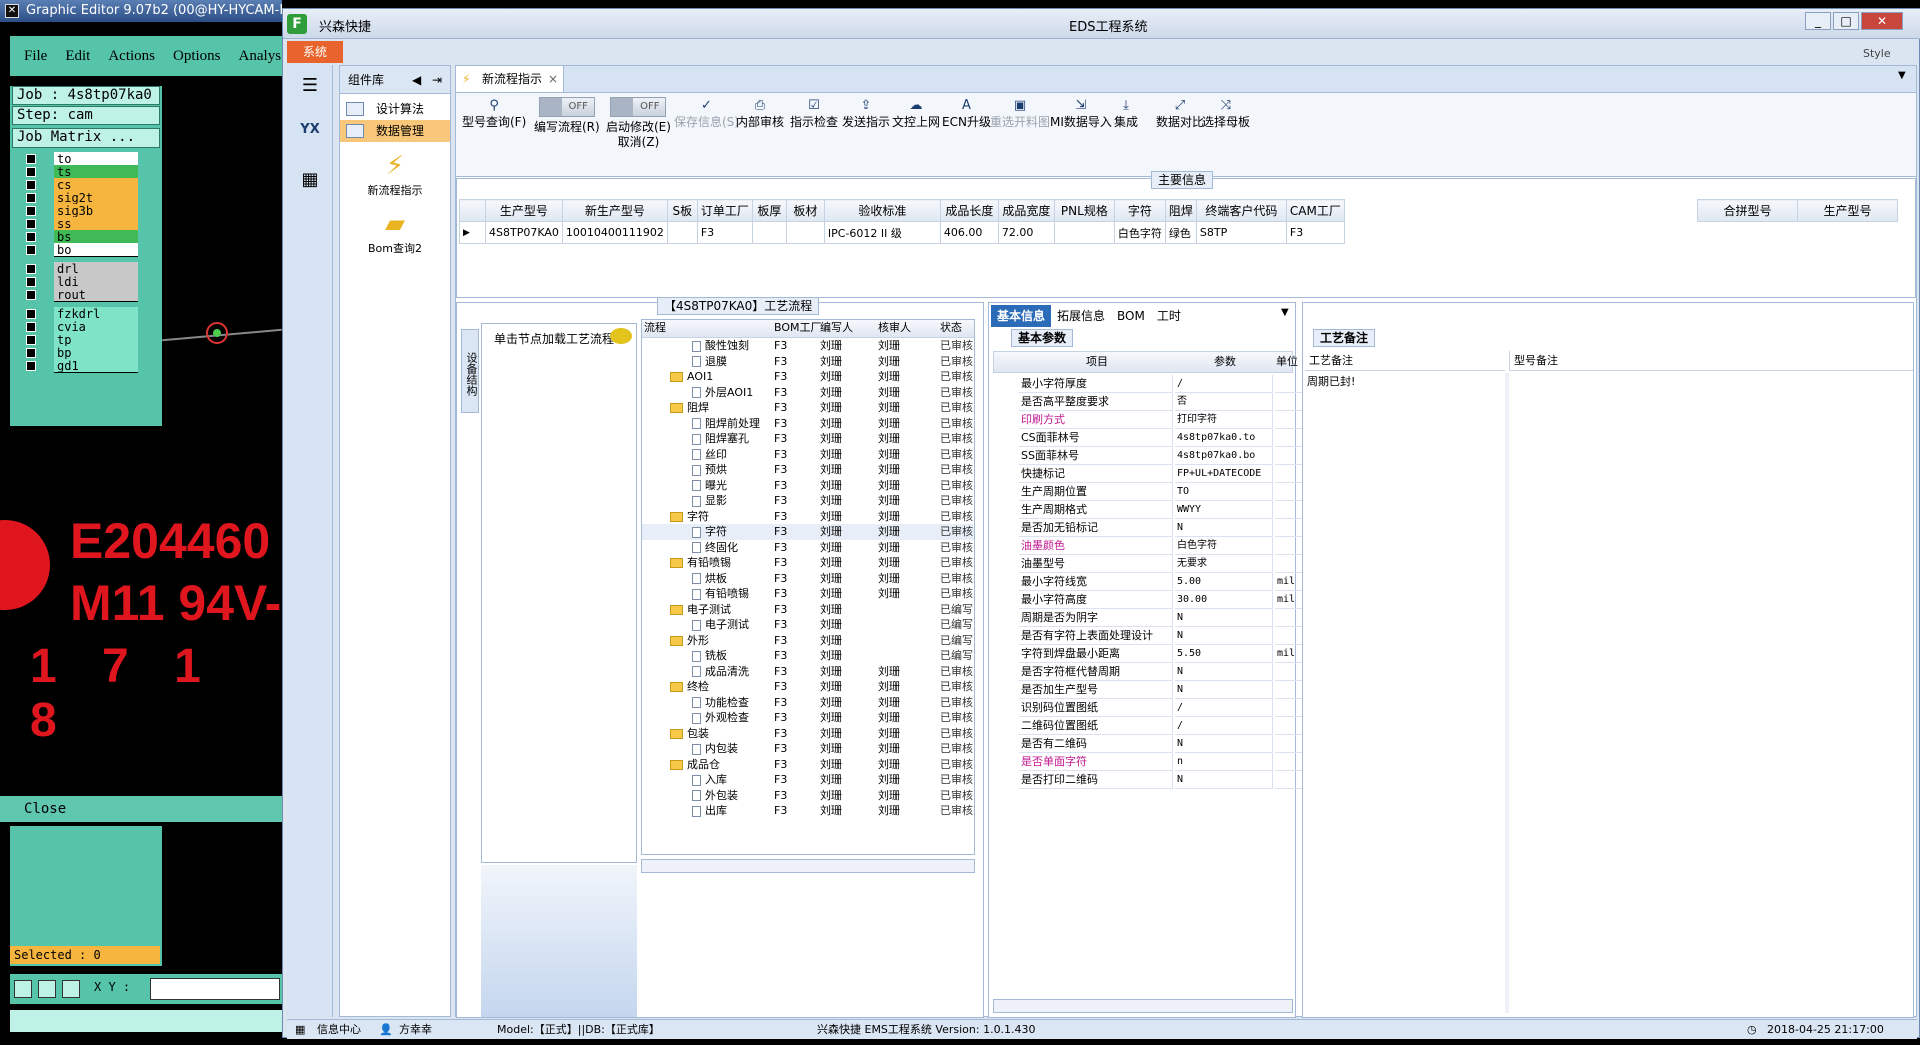  I want to click on layer-row: sig2t, so click(80, 198).